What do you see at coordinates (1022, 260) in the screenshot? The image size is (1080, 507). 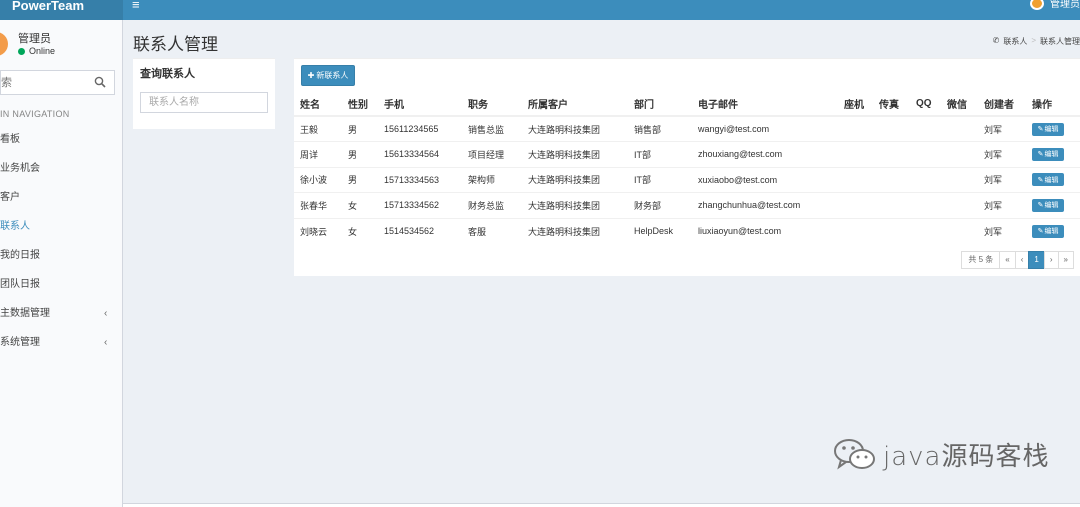 I see `prev-page-button: ‹` at bounding box center [1022, 260].